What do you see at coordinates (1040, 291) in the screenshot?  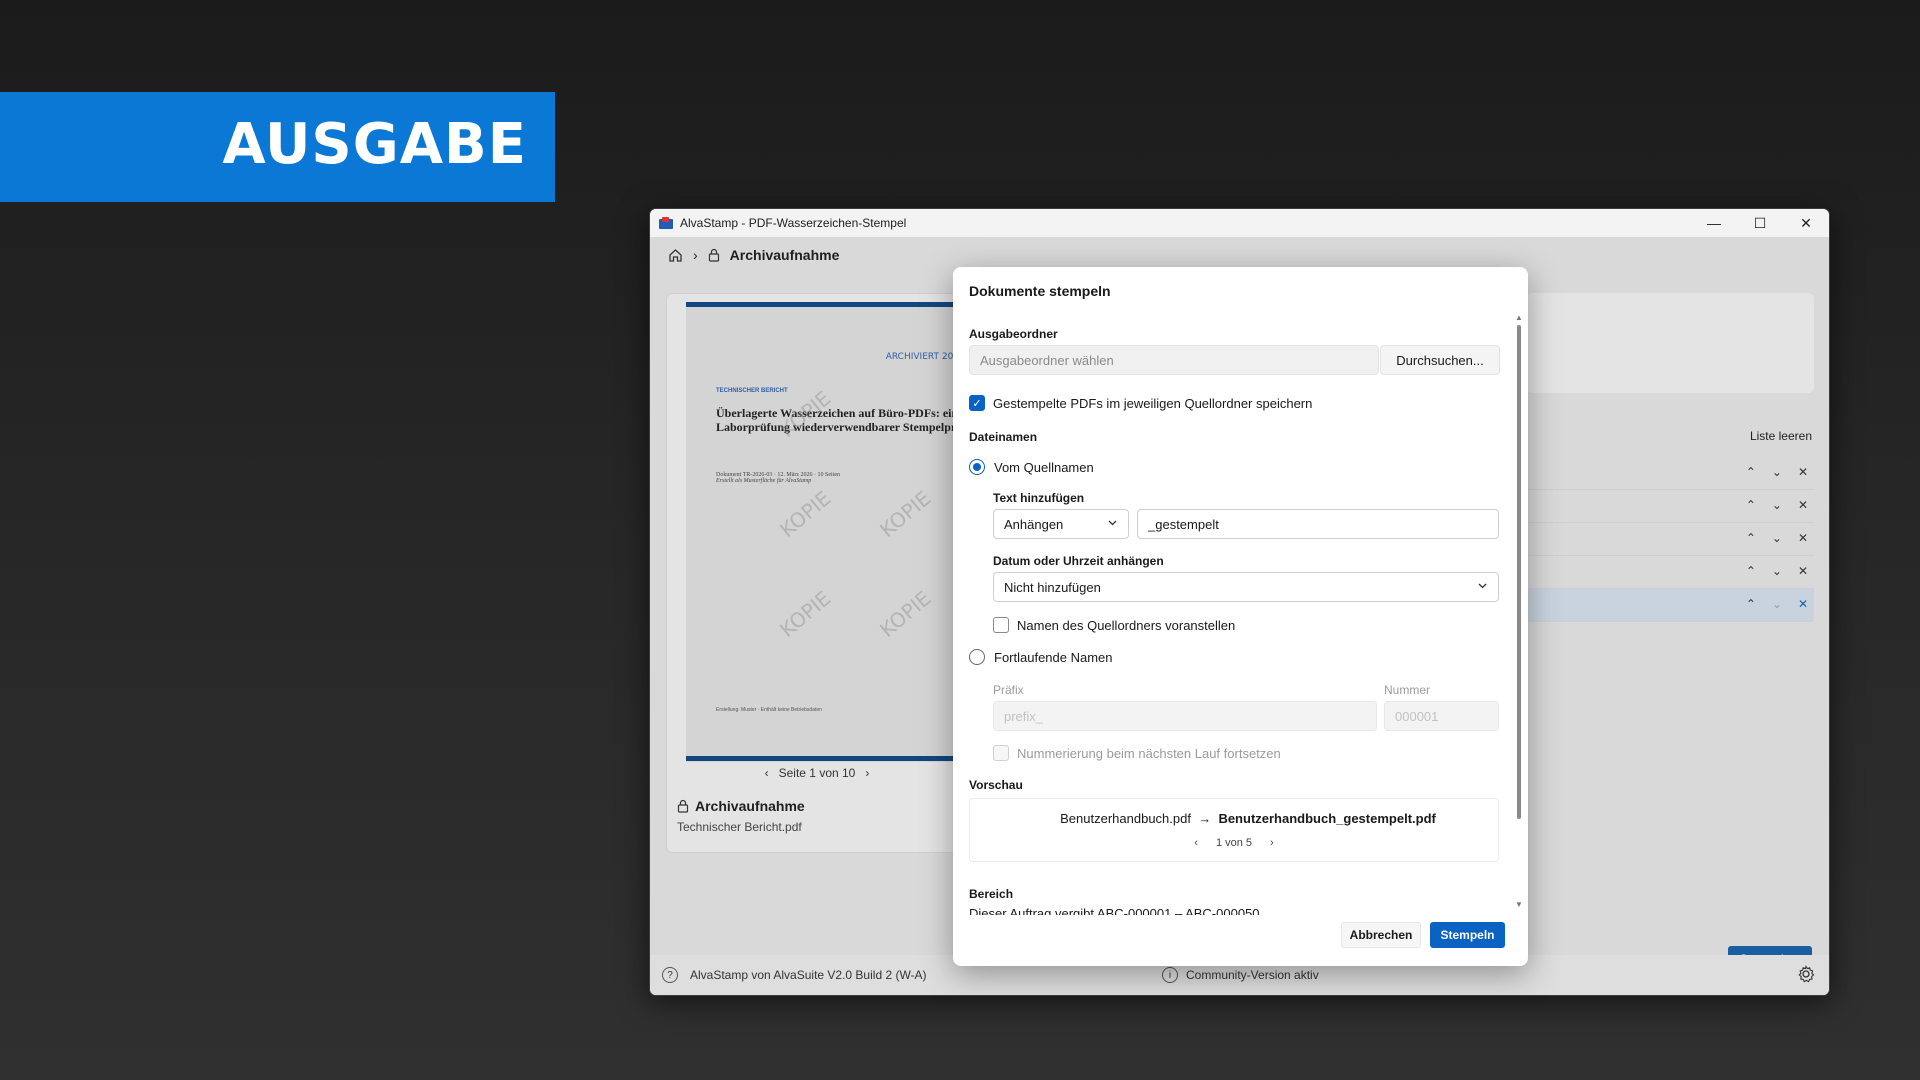 I see `dialog-title: Dokumente stempeln` at bounding box center [1040, 291].